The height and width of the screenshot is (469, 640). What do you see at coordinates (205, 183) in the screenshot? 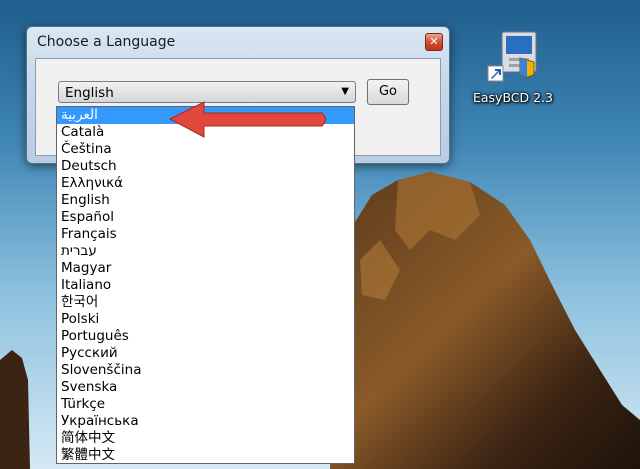
I see `list-item: Ελληνικά` at bounding box center [205, 183].